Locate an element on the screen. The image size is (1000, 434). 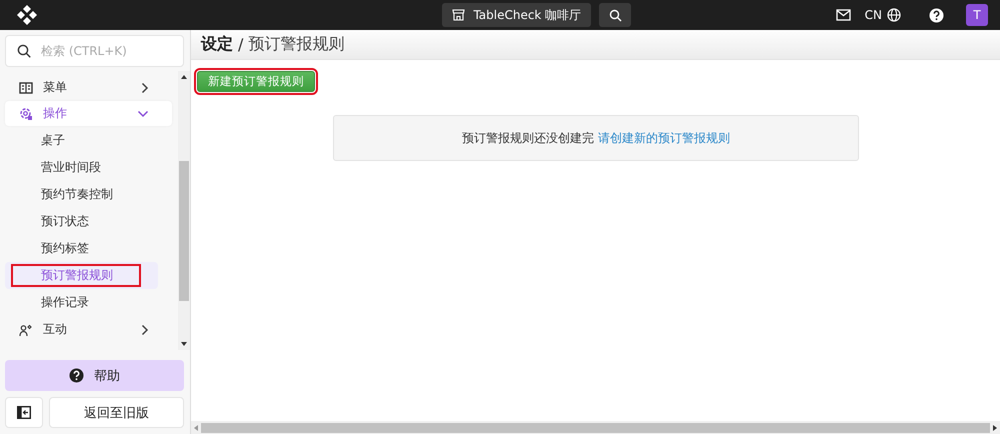
nav-label: 互动 is located at coordinates (55, 329).